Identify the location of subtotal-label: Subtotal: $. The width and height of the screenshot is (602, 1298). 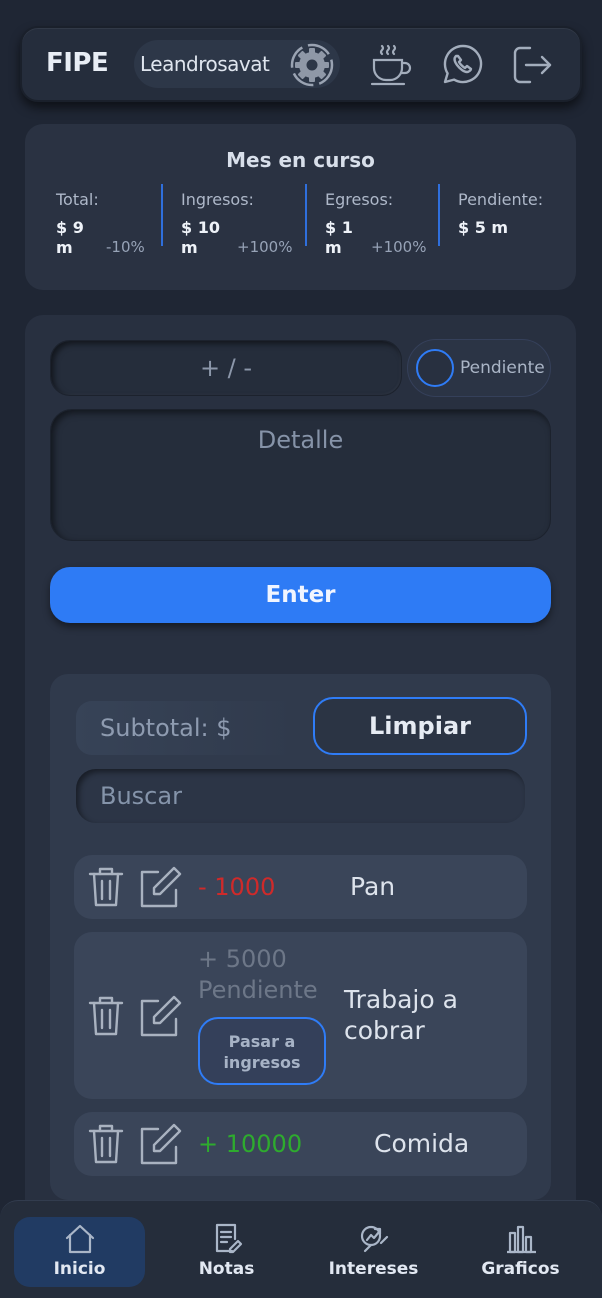
(187, 728).